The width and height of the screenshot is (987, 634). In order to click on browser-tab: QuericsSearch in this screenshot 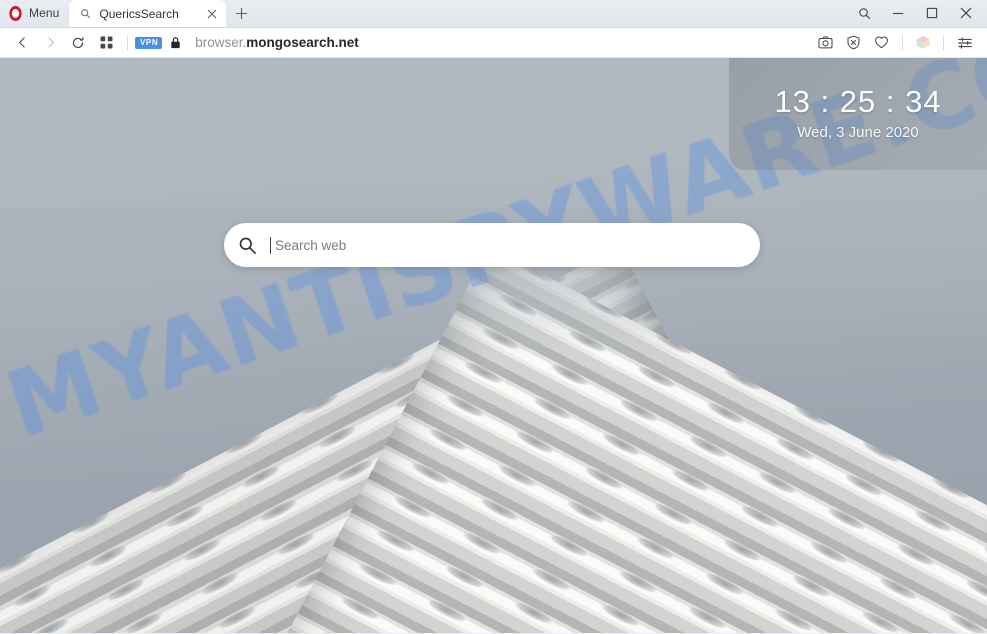, I will do `click(148, 13)`.